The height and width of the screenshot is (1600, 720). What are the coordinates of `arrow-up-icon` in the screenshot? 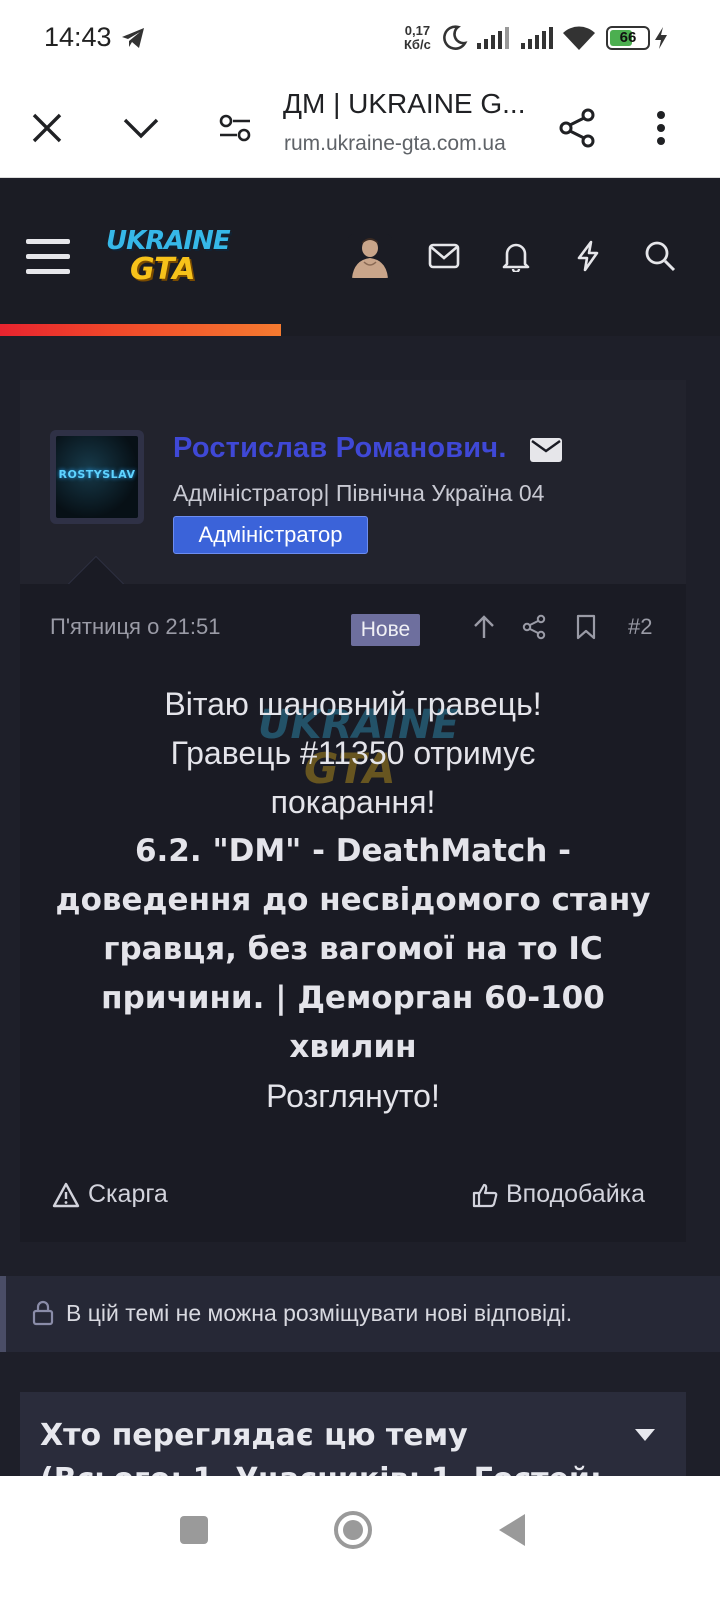 It's located at (484, 629).